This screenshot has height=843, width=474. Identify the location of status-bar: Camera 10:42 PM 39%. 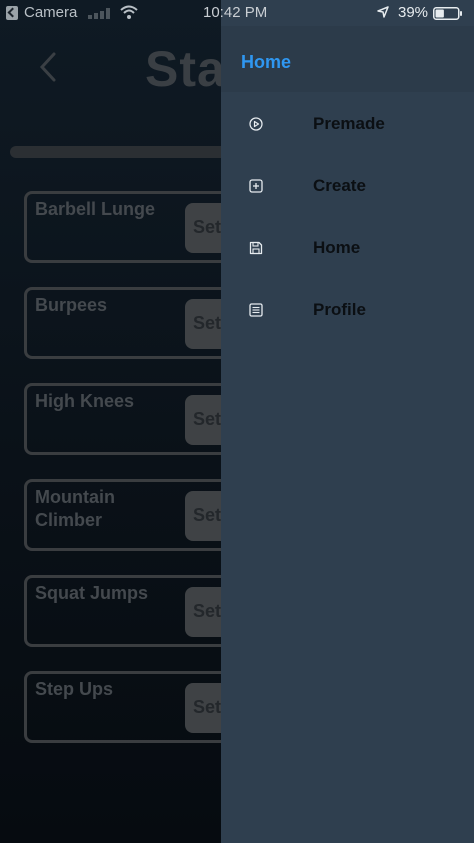
(237, 13).